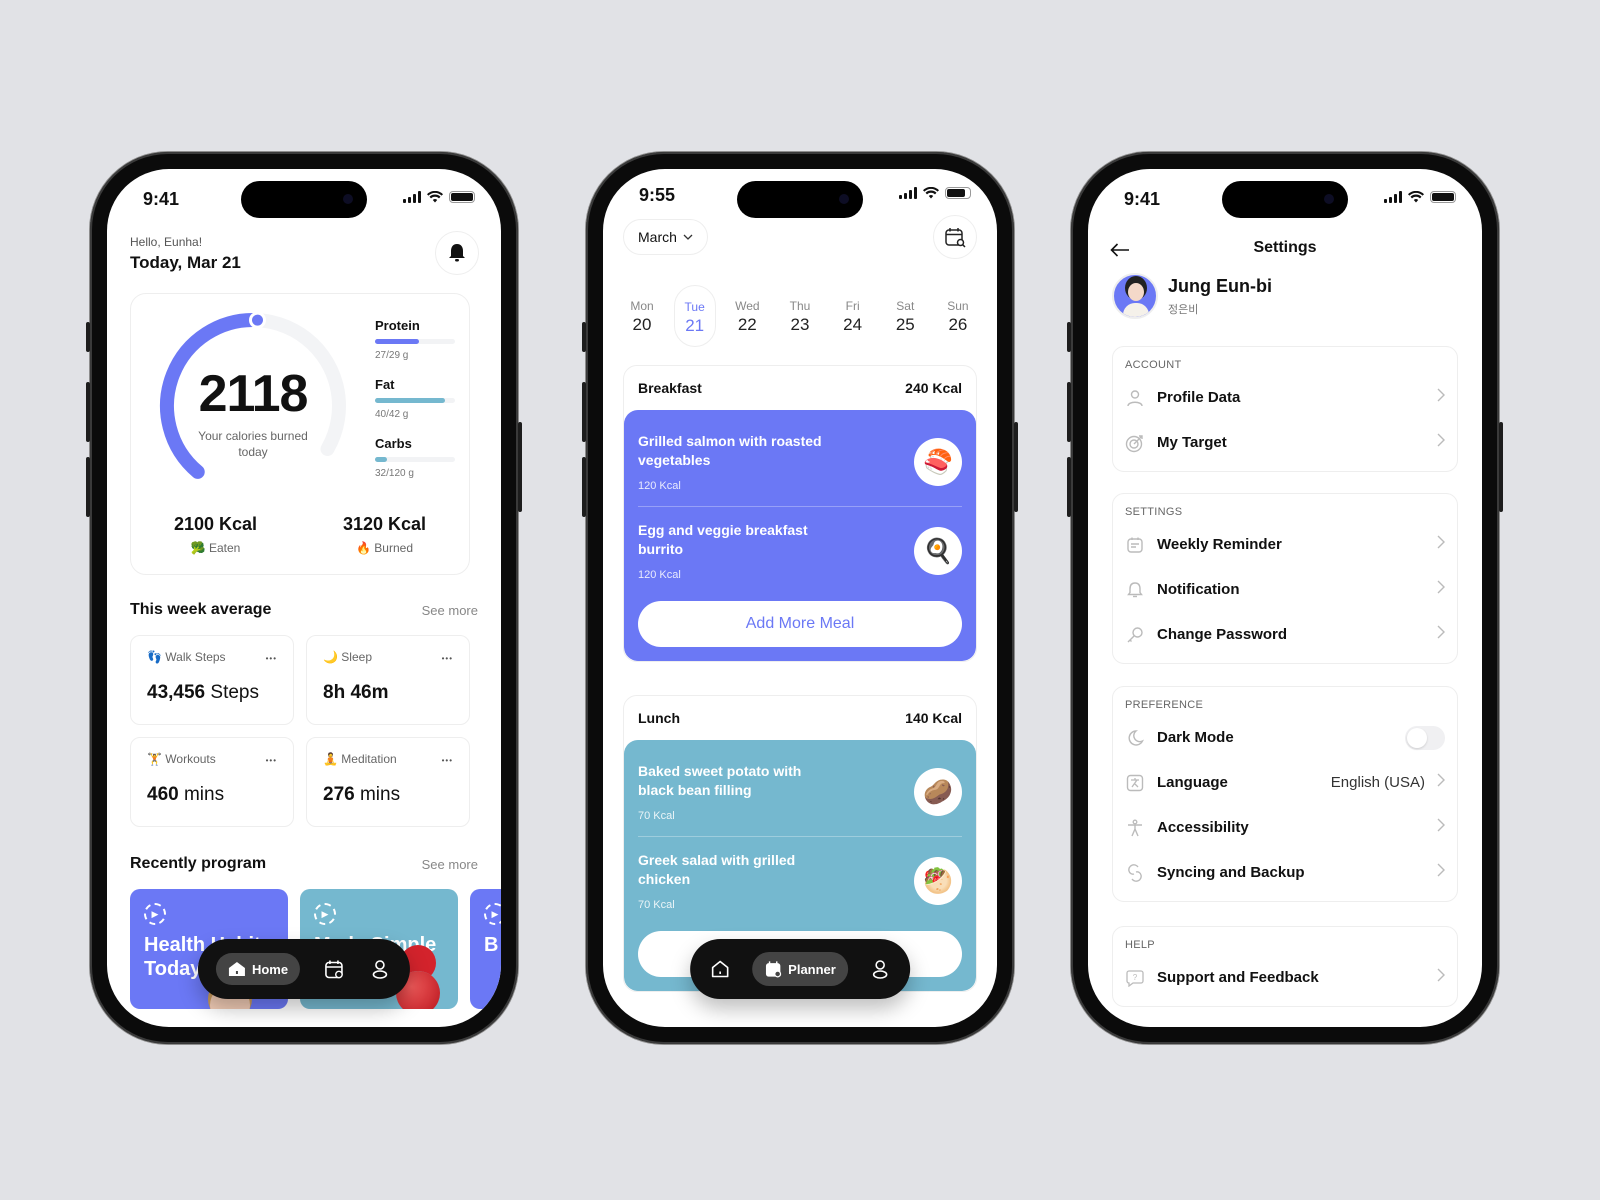 The width and height of the screenshot is (1600, 1200). What do you see at coordinates (415, 400) in the screenshot?
I see `macro-progress-track` at bounding box center [415, 400].